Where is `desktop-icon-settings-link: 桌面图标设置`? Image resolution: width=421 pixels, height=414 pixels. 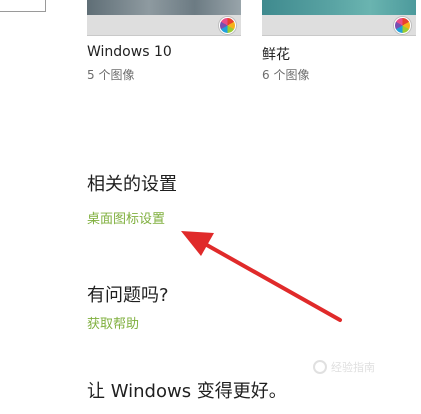 desktop-icon-settings-link: 桌面图标设置 is located at coordinates (126, 217).